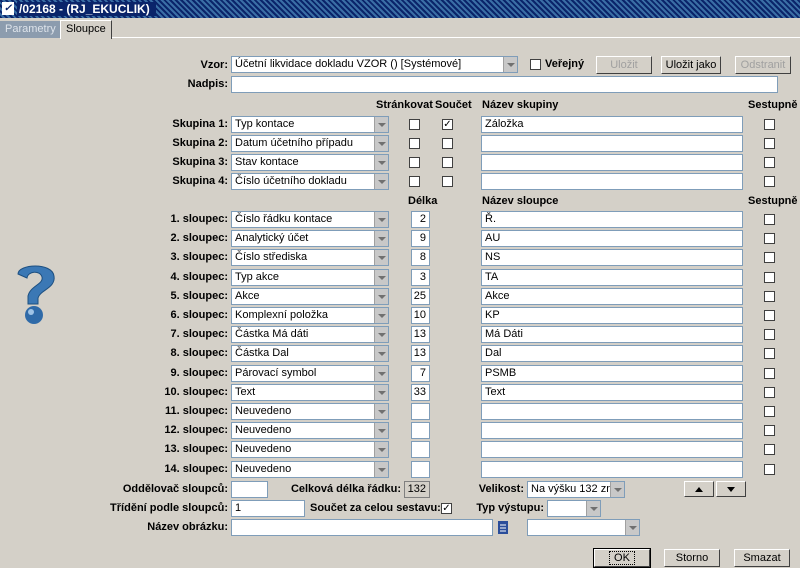 This screenshot has height=568, width=800. I want to click on column-name-input: AU, so click(612, 239).